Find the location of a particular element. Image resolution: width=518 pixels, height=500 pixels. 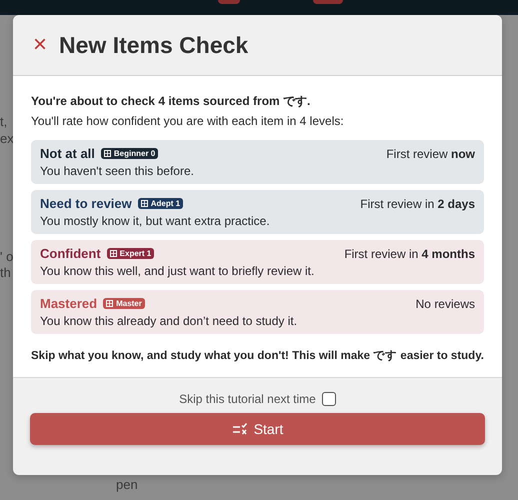

start-button: Start is located at coordinates (257, 429).